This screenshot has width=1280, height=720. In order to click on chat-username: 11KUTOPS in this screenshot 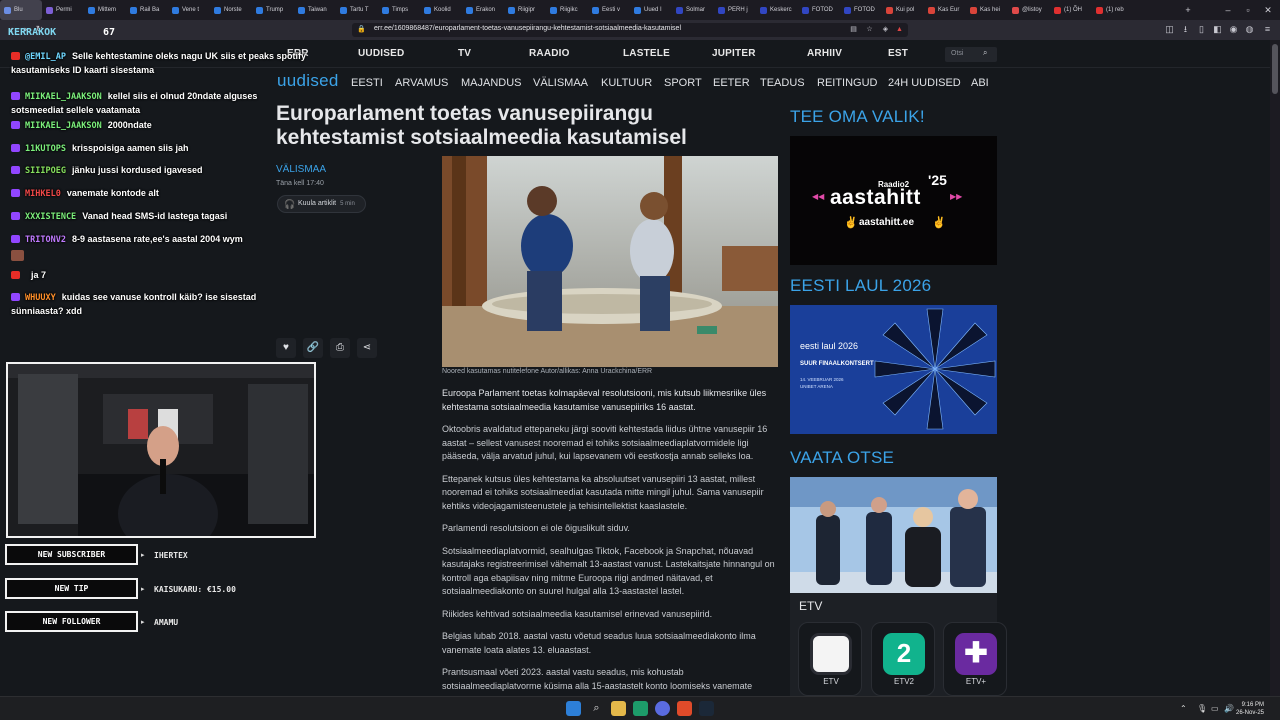, I will do `click(45, 149)`.